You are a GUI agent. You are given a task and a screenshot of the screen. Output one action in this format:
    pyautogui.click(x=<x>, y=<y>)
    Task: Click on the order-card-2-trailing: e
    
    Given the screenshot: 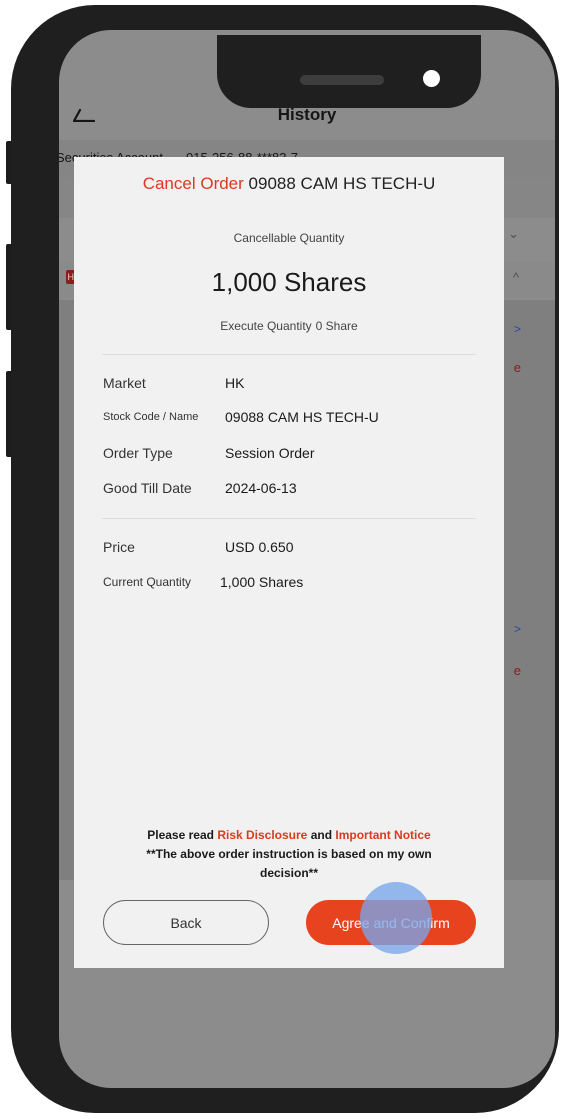 What is the action you would take?
    pyautogui.click(x=517, y=670)
    